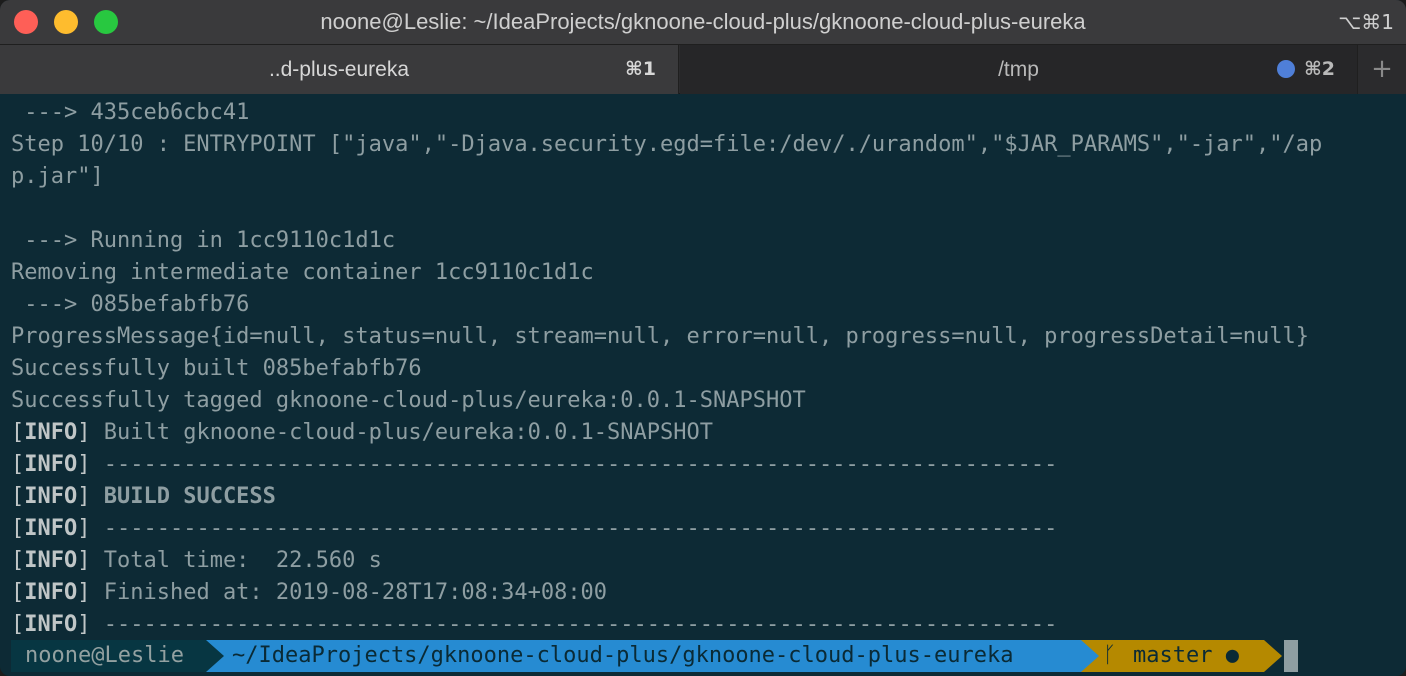  I want to click on close-window-button, so click(26, 22).